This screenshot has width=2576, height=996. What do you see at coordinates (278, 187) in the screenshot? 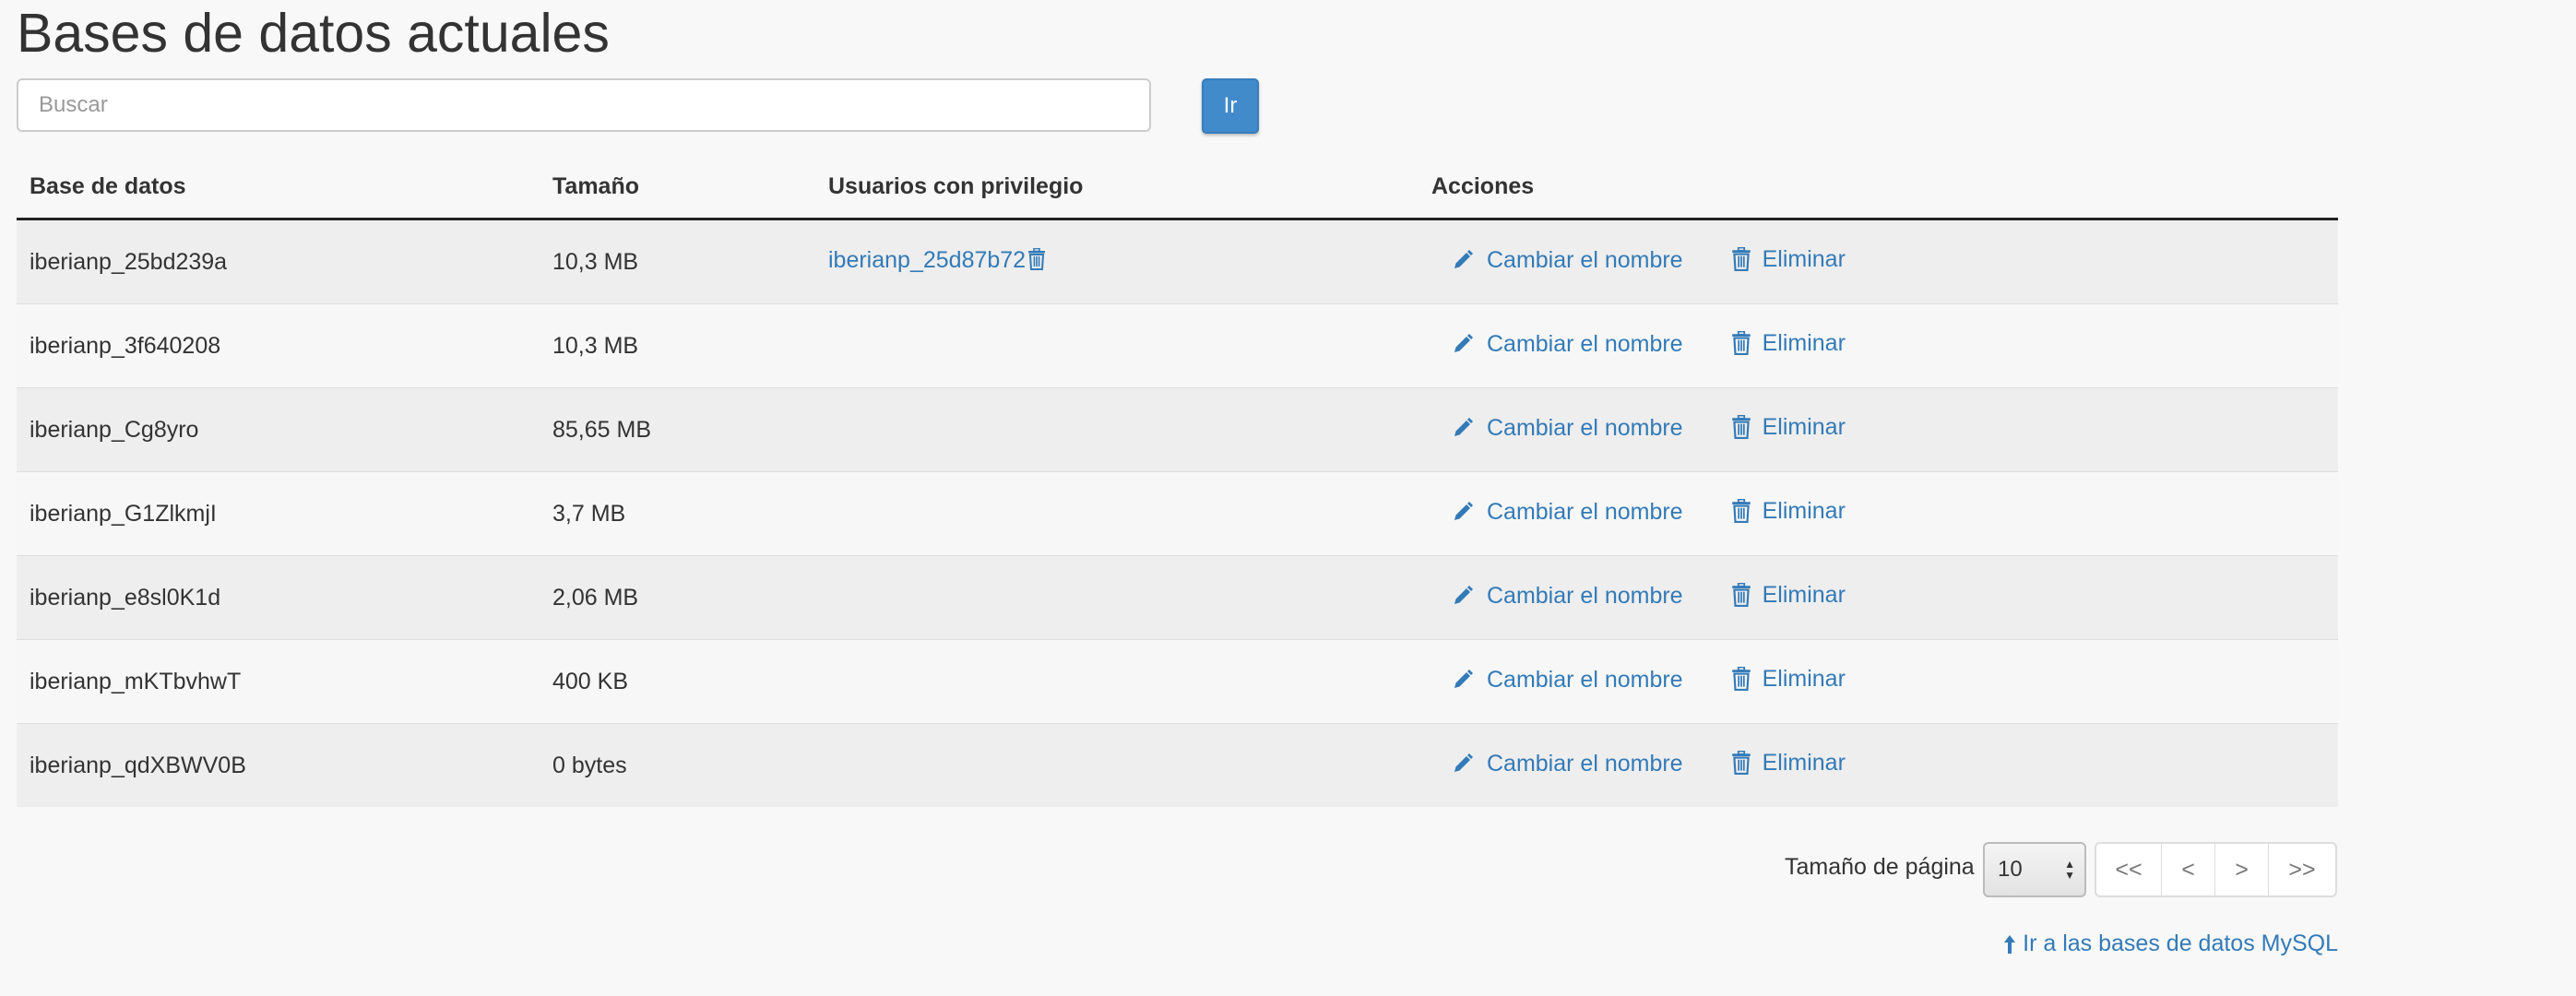
I see `header-database: Base de datos` at bounding box center [278, 187].